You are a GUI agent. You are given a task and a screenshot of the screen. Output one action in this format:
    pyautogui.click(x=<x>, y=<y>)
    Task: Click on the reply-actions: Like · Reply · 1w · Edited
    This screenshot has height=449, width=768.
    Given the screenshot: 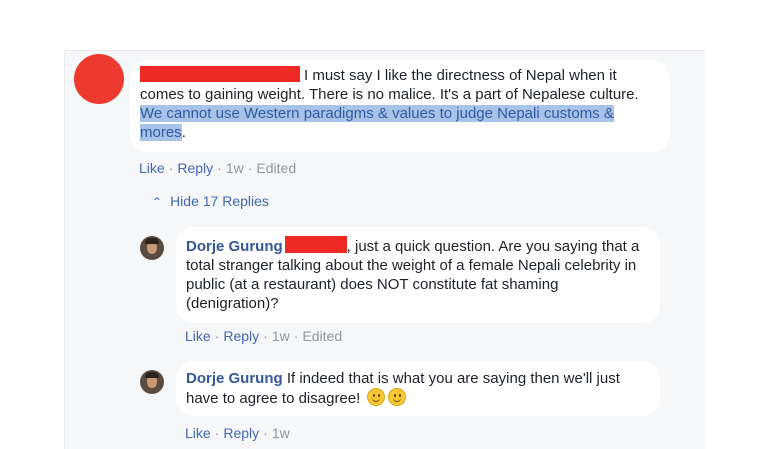 What is the action you would take?
    pyautogui.click(x=264, y=336)
    